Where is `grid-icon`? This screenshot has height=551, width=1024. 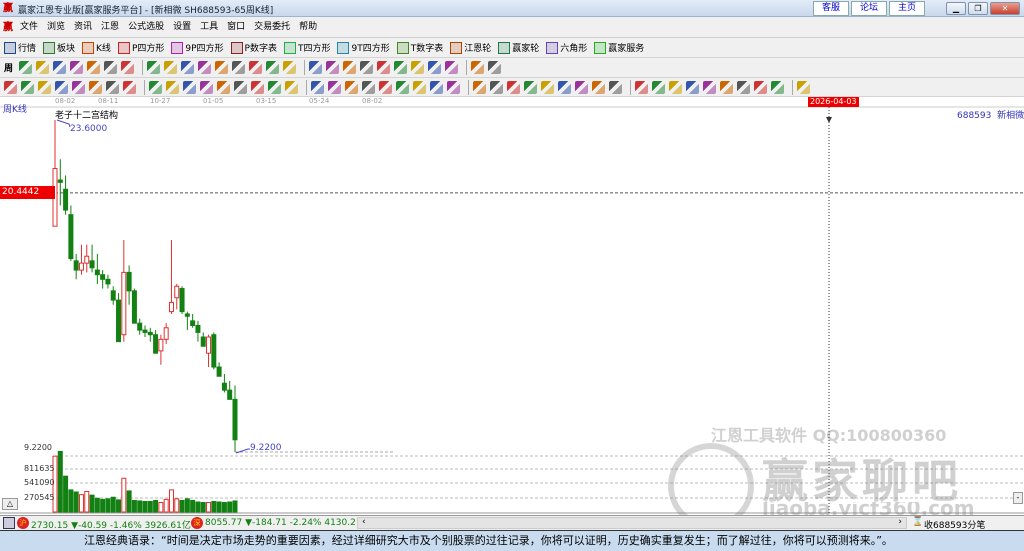
grid-icon is located at coordinates (26, 67).